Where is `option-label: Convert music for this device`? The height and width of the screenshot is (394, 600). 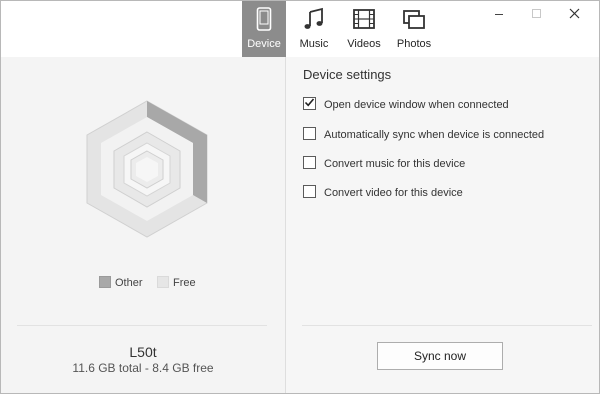 option-label: Convert music for this device is located at coordinates (395, 164).